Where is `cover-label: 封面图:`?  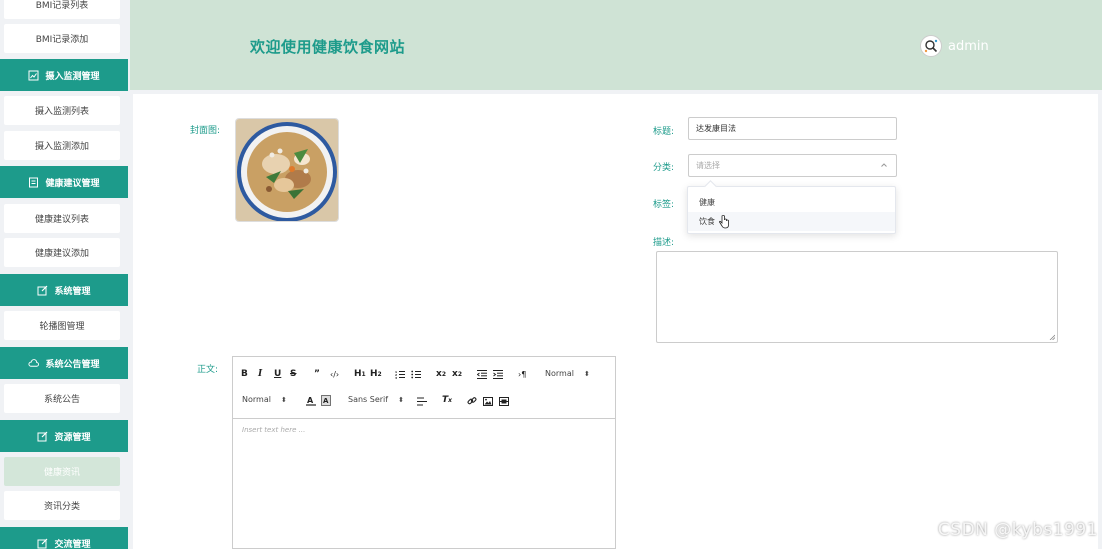 cover-label: 封面图: is located at coordinates (205, 131).